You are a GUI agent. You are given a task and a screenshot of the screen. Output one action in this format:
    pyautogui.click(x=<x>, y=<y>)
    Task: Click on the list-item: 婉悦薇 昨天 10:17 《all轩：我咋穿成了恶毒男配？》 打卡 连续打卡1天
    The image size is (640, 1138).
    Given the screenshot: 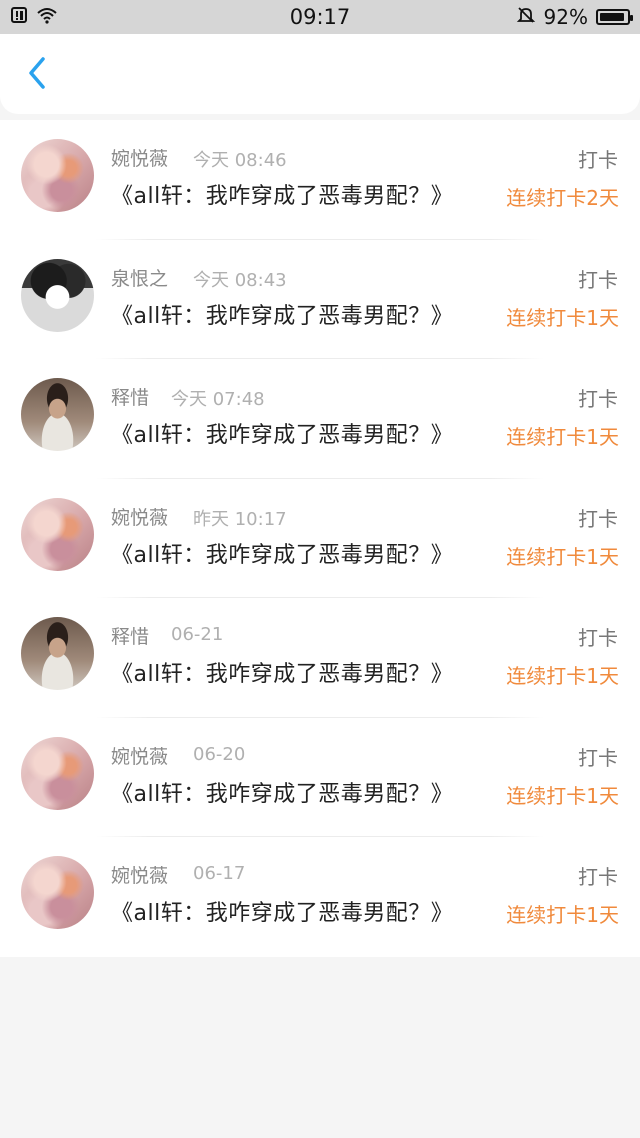 What is the action you would take?
    pyautogui.click(x=320, y=539)
    